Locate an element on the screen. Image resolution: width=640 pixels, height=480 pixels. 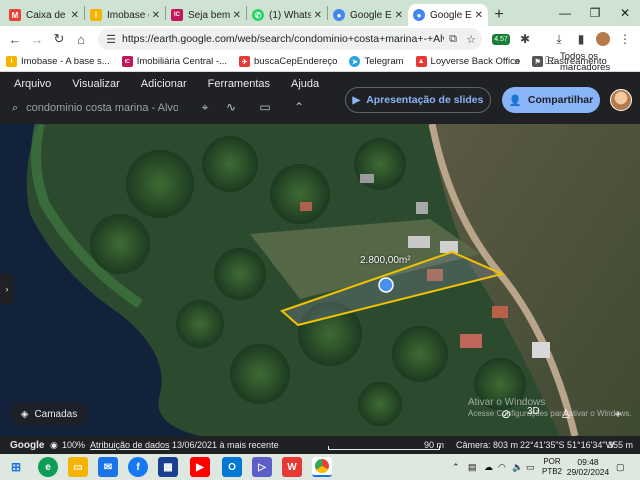
menu-ajuda: Ajuda is located at coordinates (305, 84).